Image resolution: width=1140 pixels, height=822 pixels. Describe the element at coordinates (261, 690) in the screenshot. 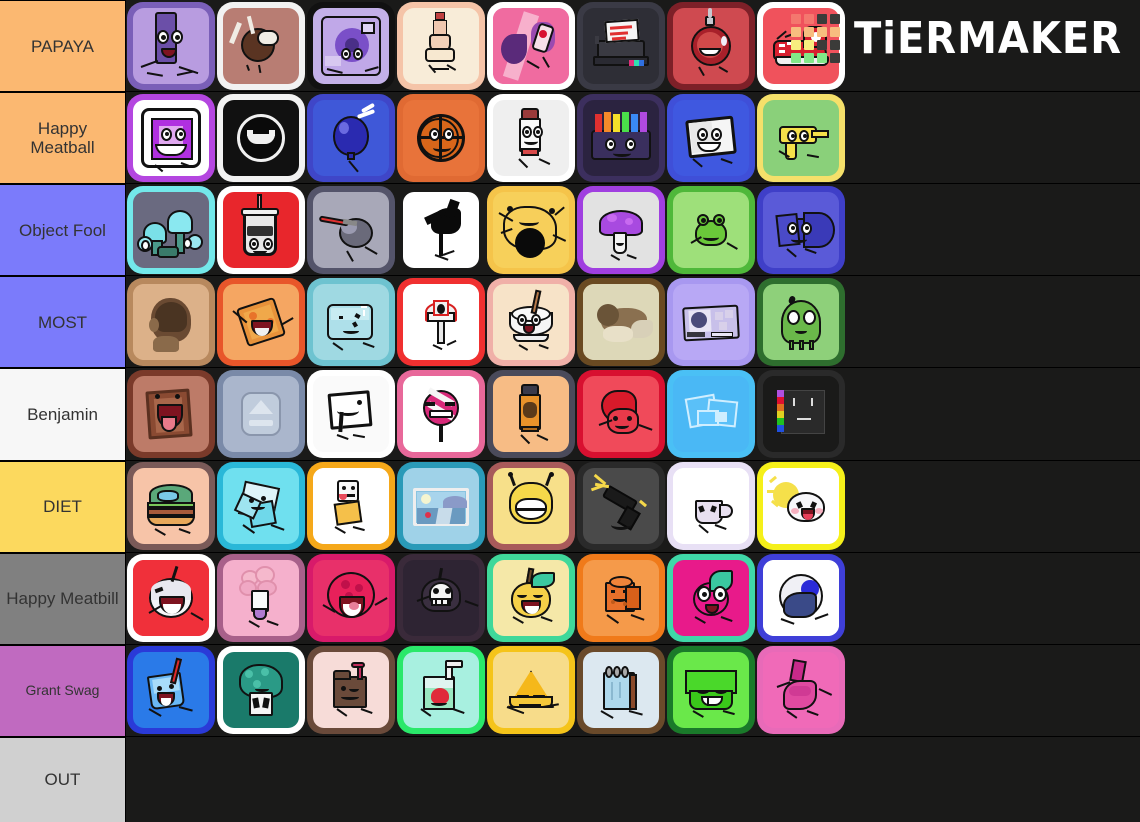

I see `teal-bush-character` at that location.